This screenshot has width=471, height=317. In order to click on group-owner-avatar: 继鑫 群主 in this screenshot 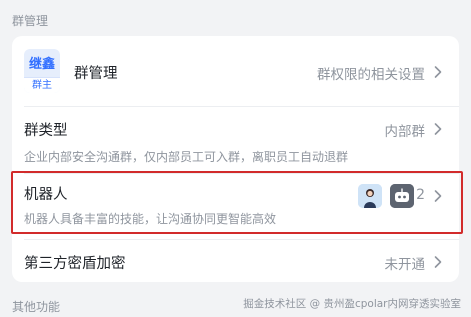, I will do `click(42, 71)`.